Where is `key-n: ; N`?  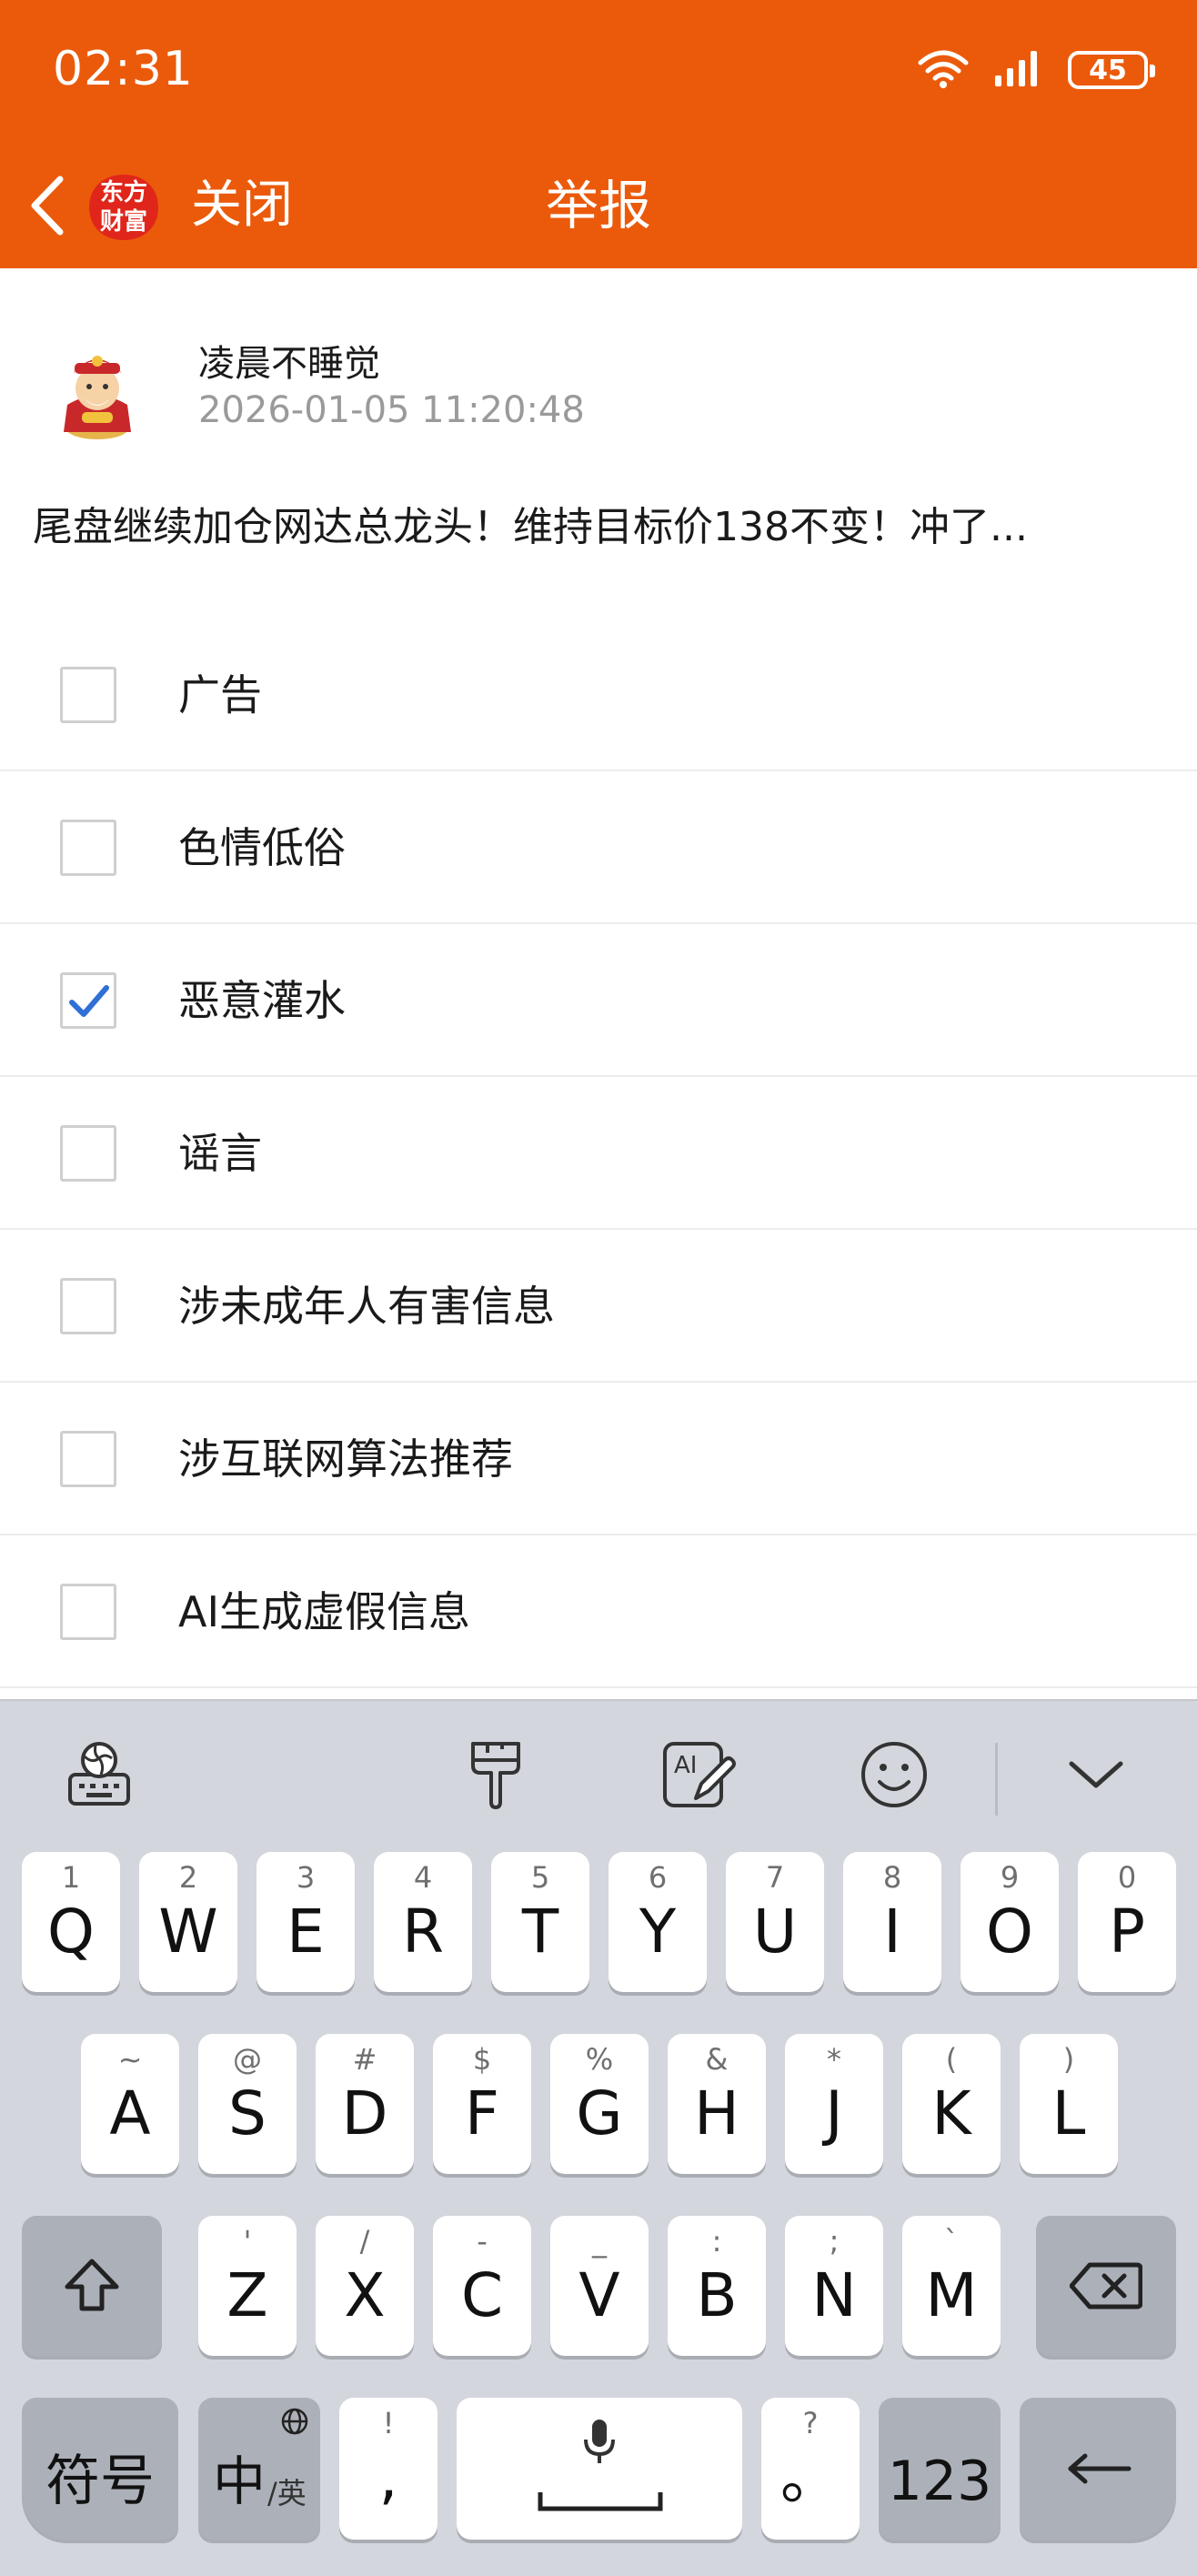 key-n: ; N is located at coordinates (834, 2286).